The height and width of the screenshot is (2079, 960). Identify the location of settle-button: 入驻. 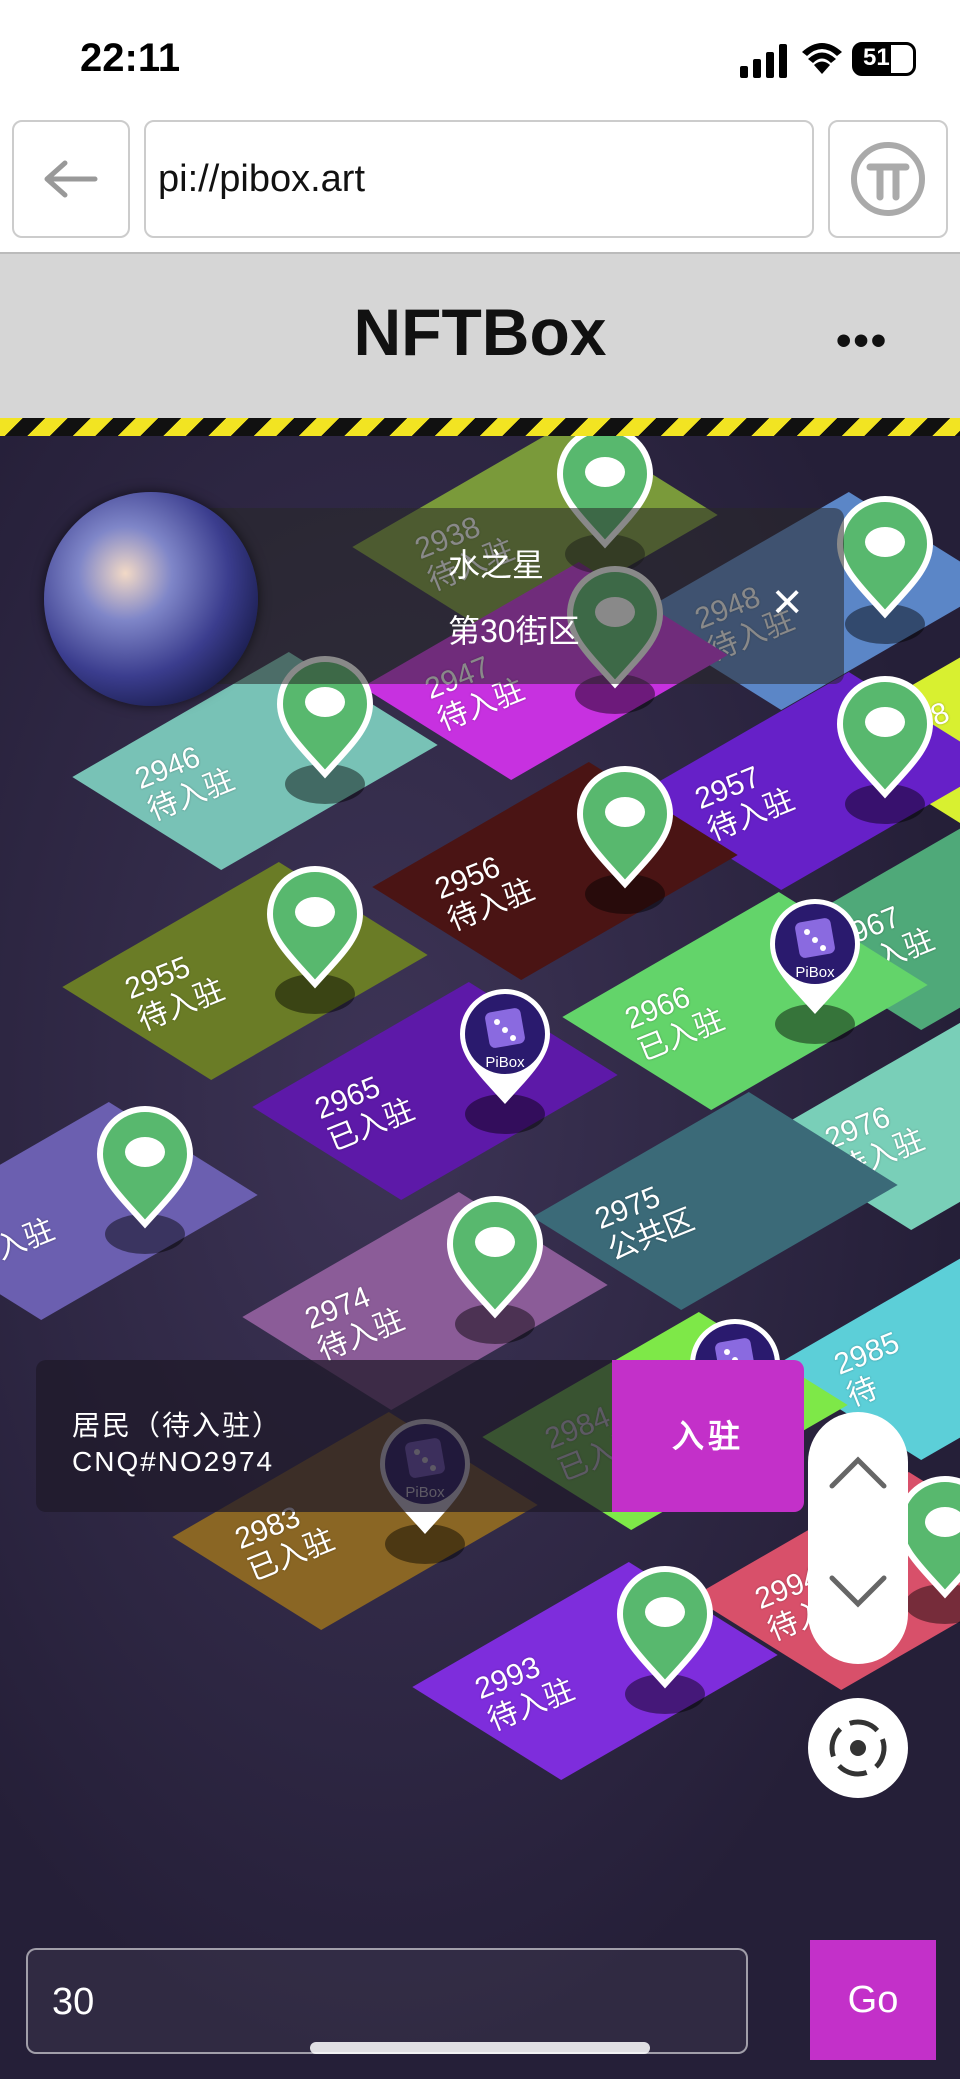
(708, 1436).